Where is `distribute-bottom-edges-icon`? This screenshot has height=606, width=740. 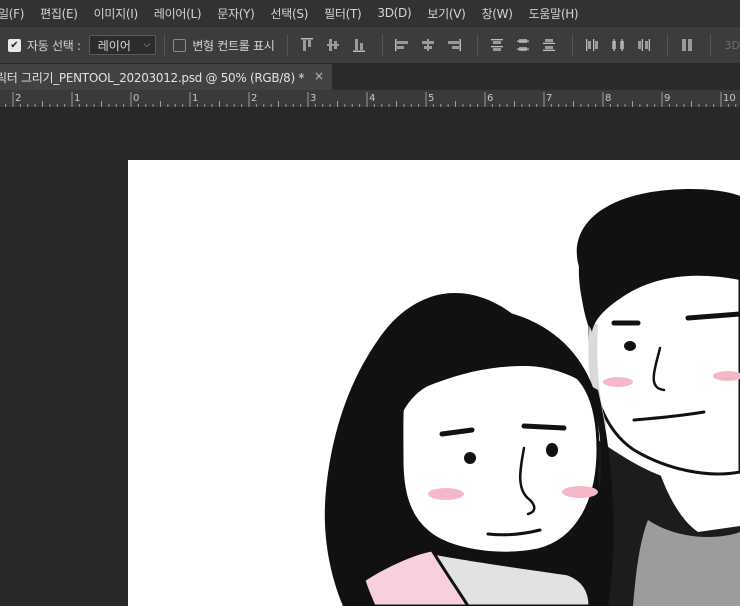 distribute-bottom-edges-icon is located at coordinates (549, 45).